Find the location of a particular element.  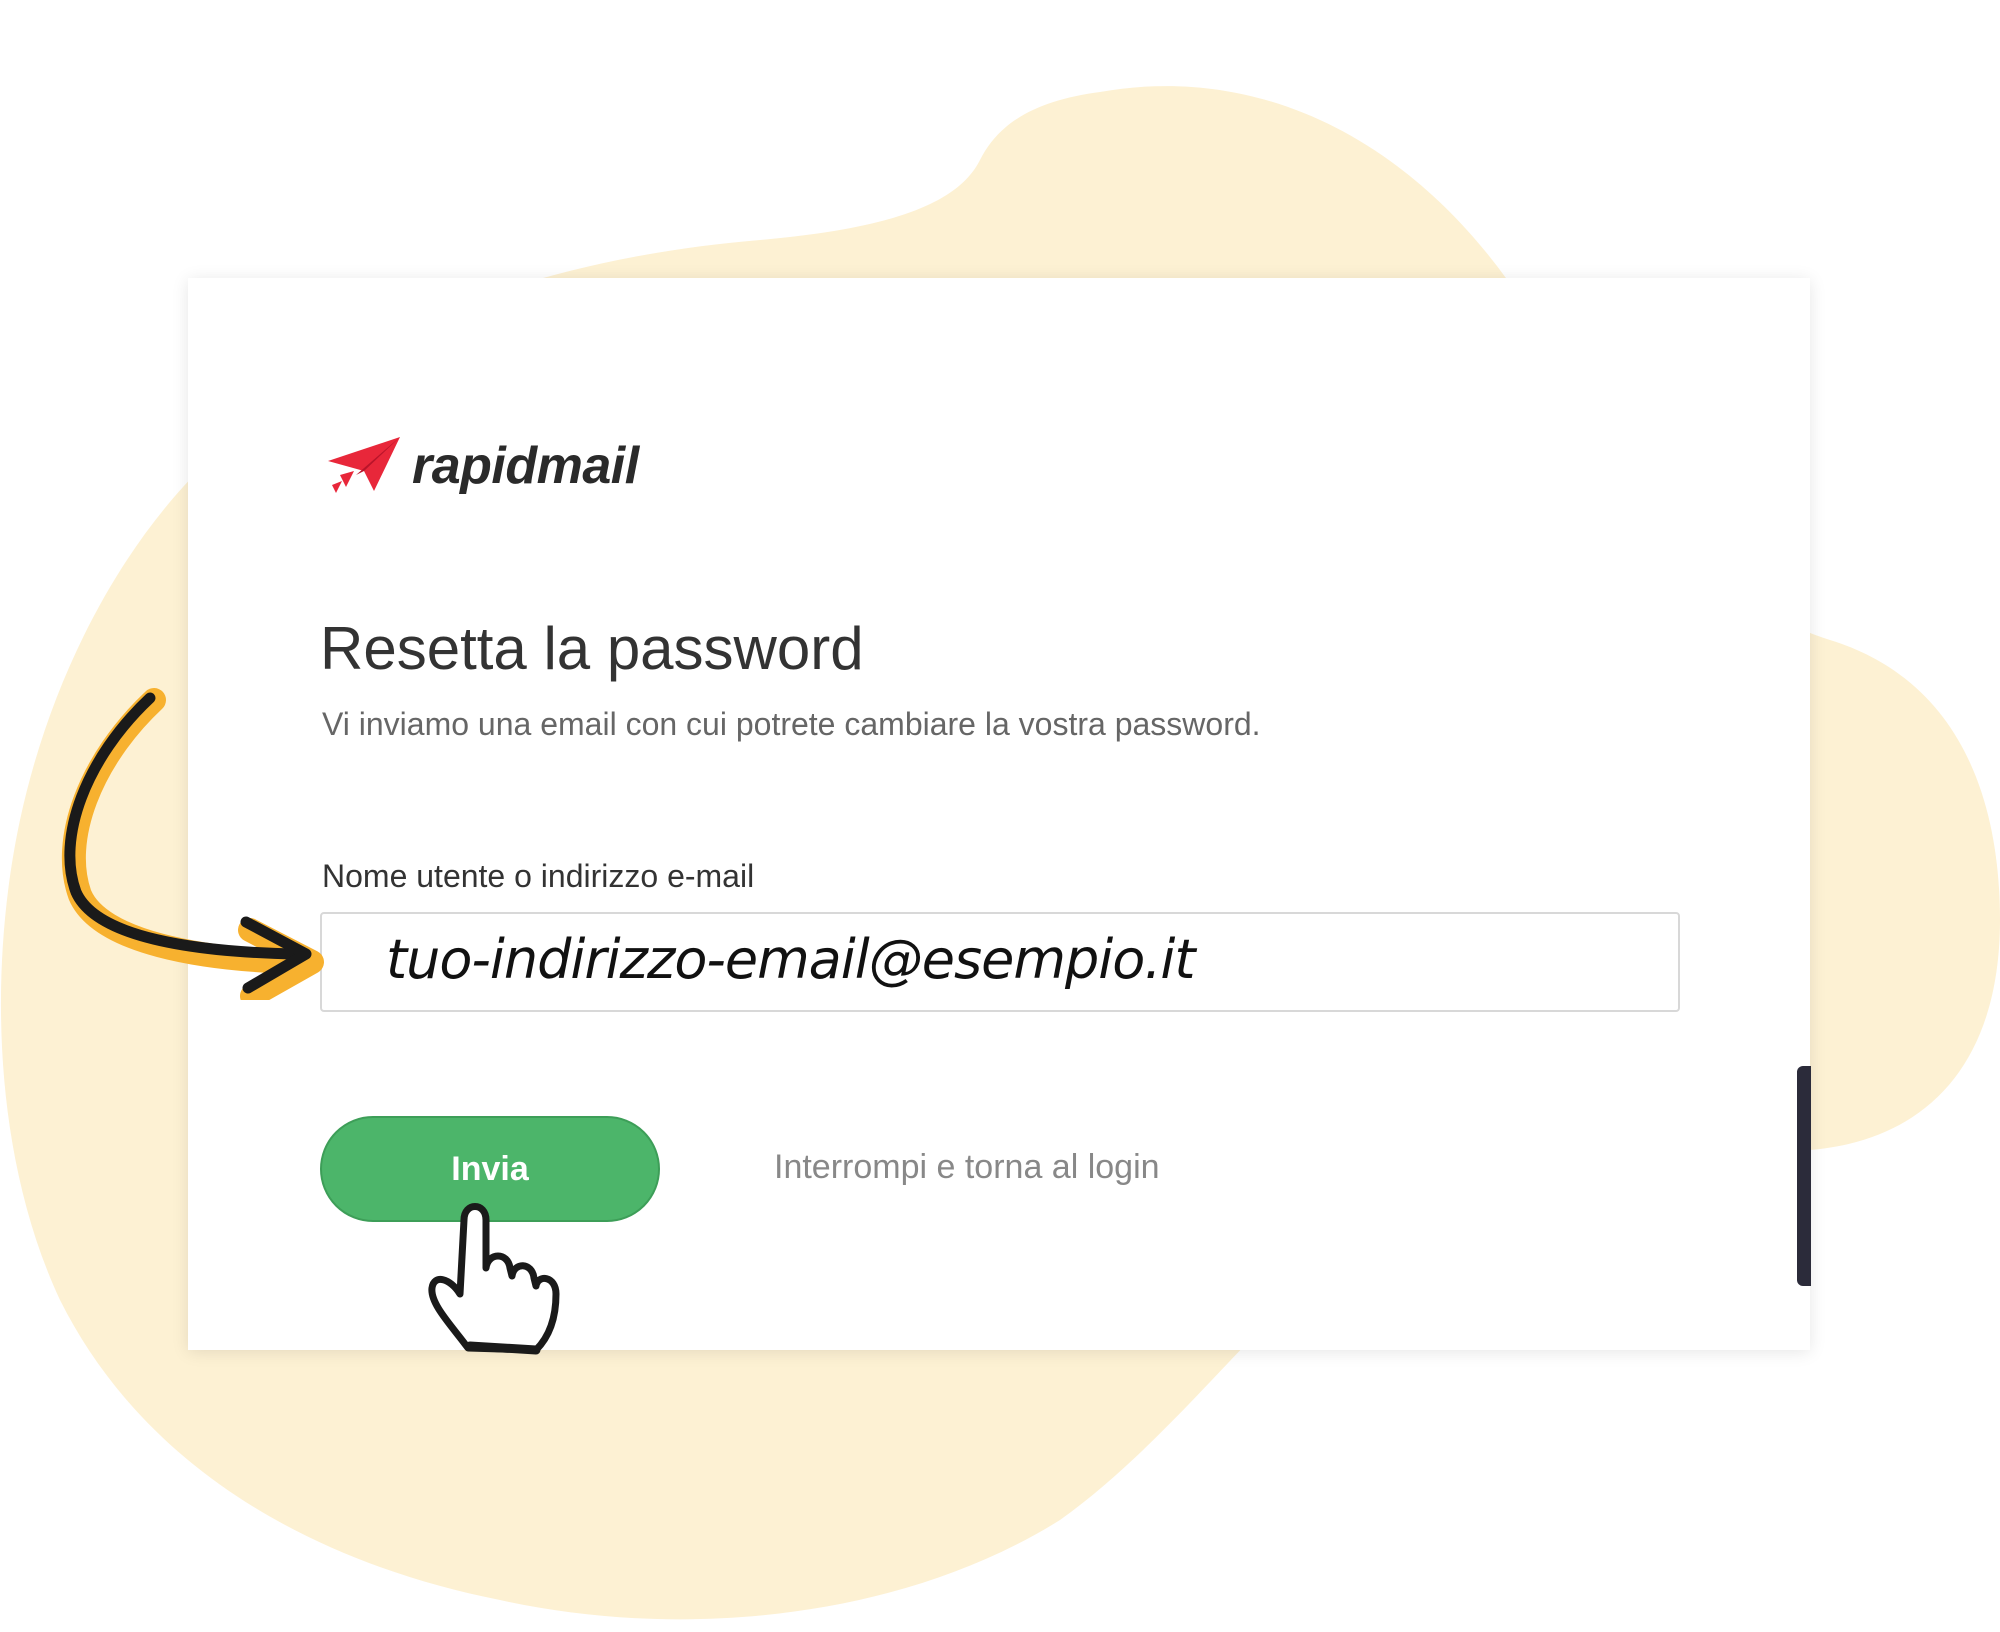

brand-logo: rapidmail is located at coordinates (482, 466).